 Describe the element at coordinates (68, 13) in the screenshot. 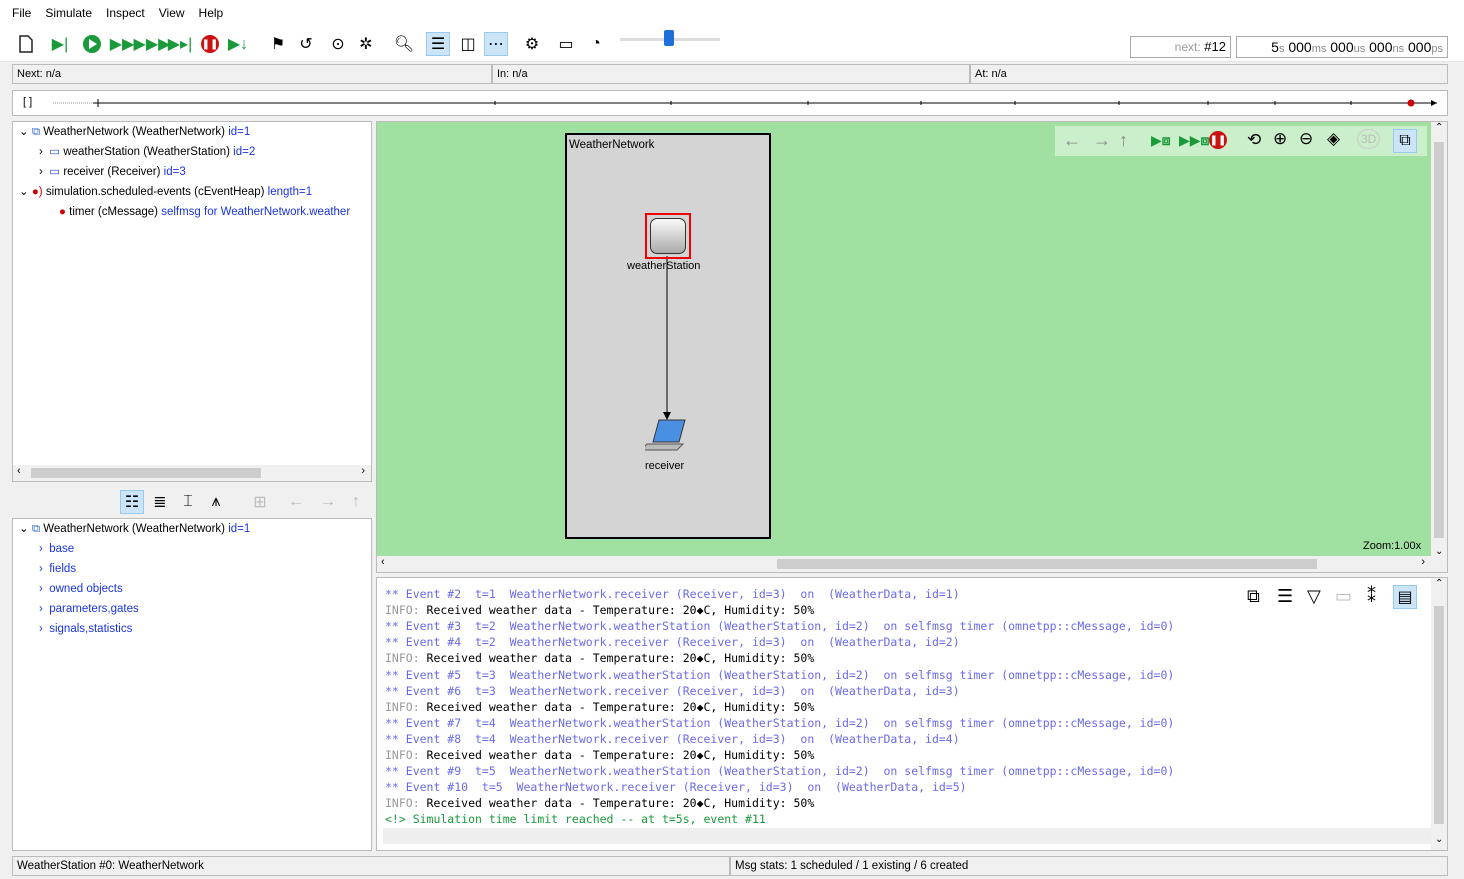

I see `menu-simulate: Simulate` at that location.